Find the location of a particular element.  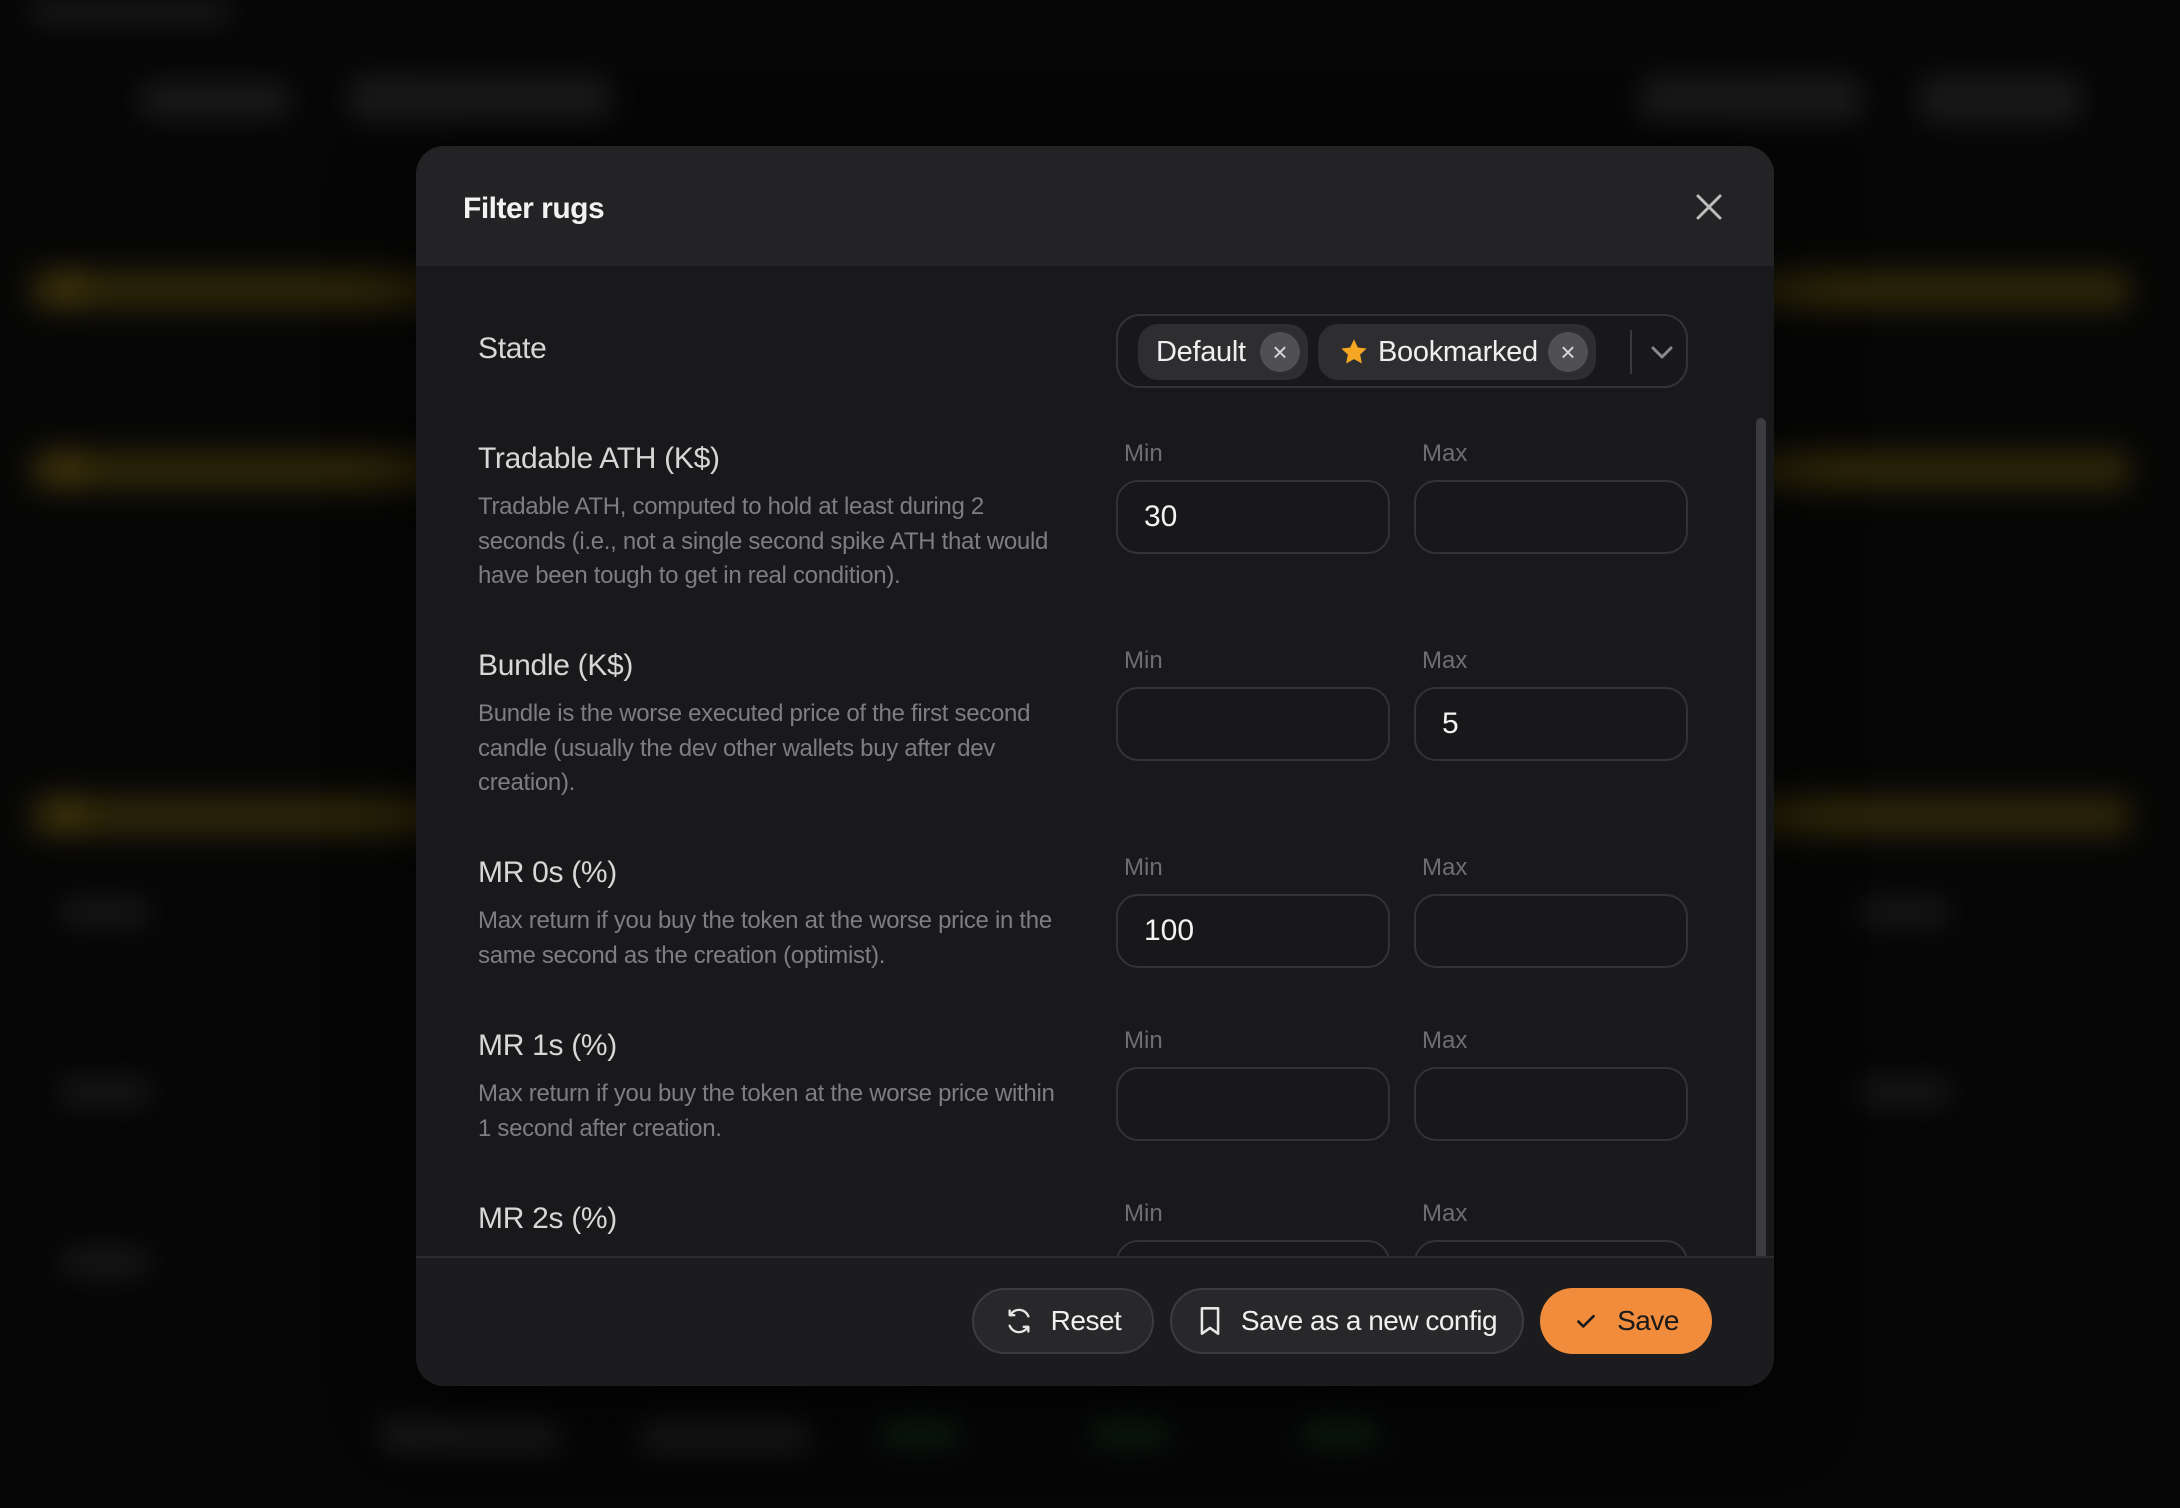

save-config-button: Save as a new config is located at coordinates (1347, 1321).